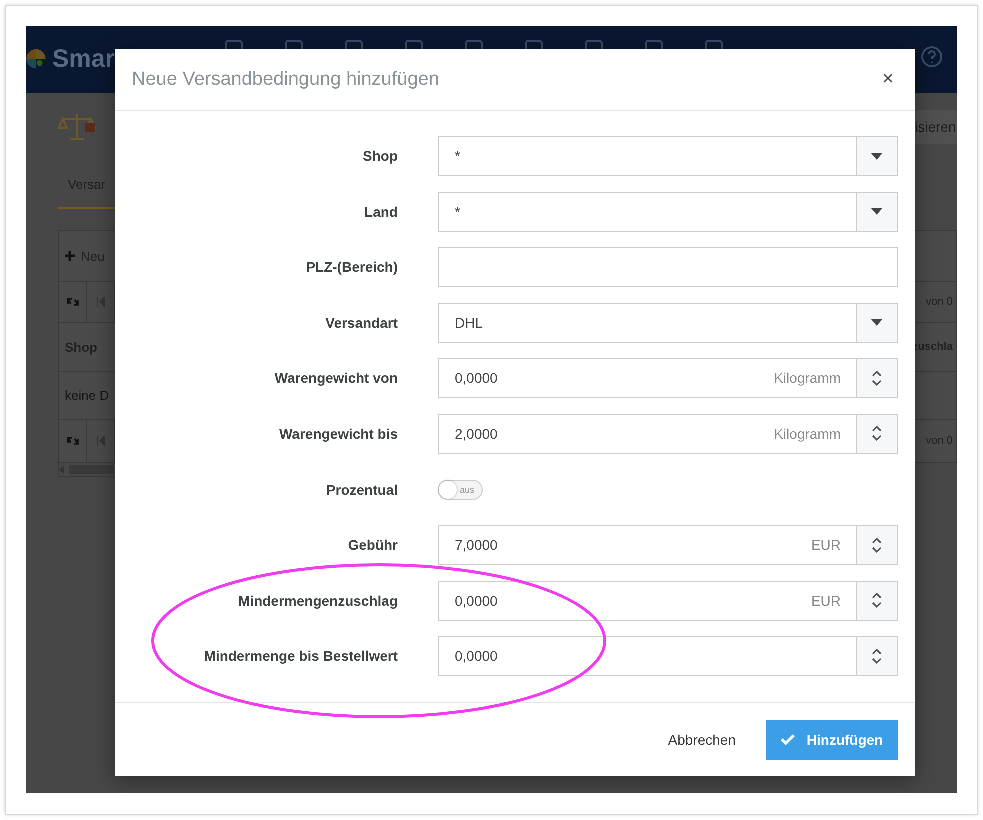 The height and width of the screenshot is (820, 983). What do you see at coordinates (702, 739) in the screenshot?
I see `cancel-button: Abbrechen` at bounding box center [702, 739].